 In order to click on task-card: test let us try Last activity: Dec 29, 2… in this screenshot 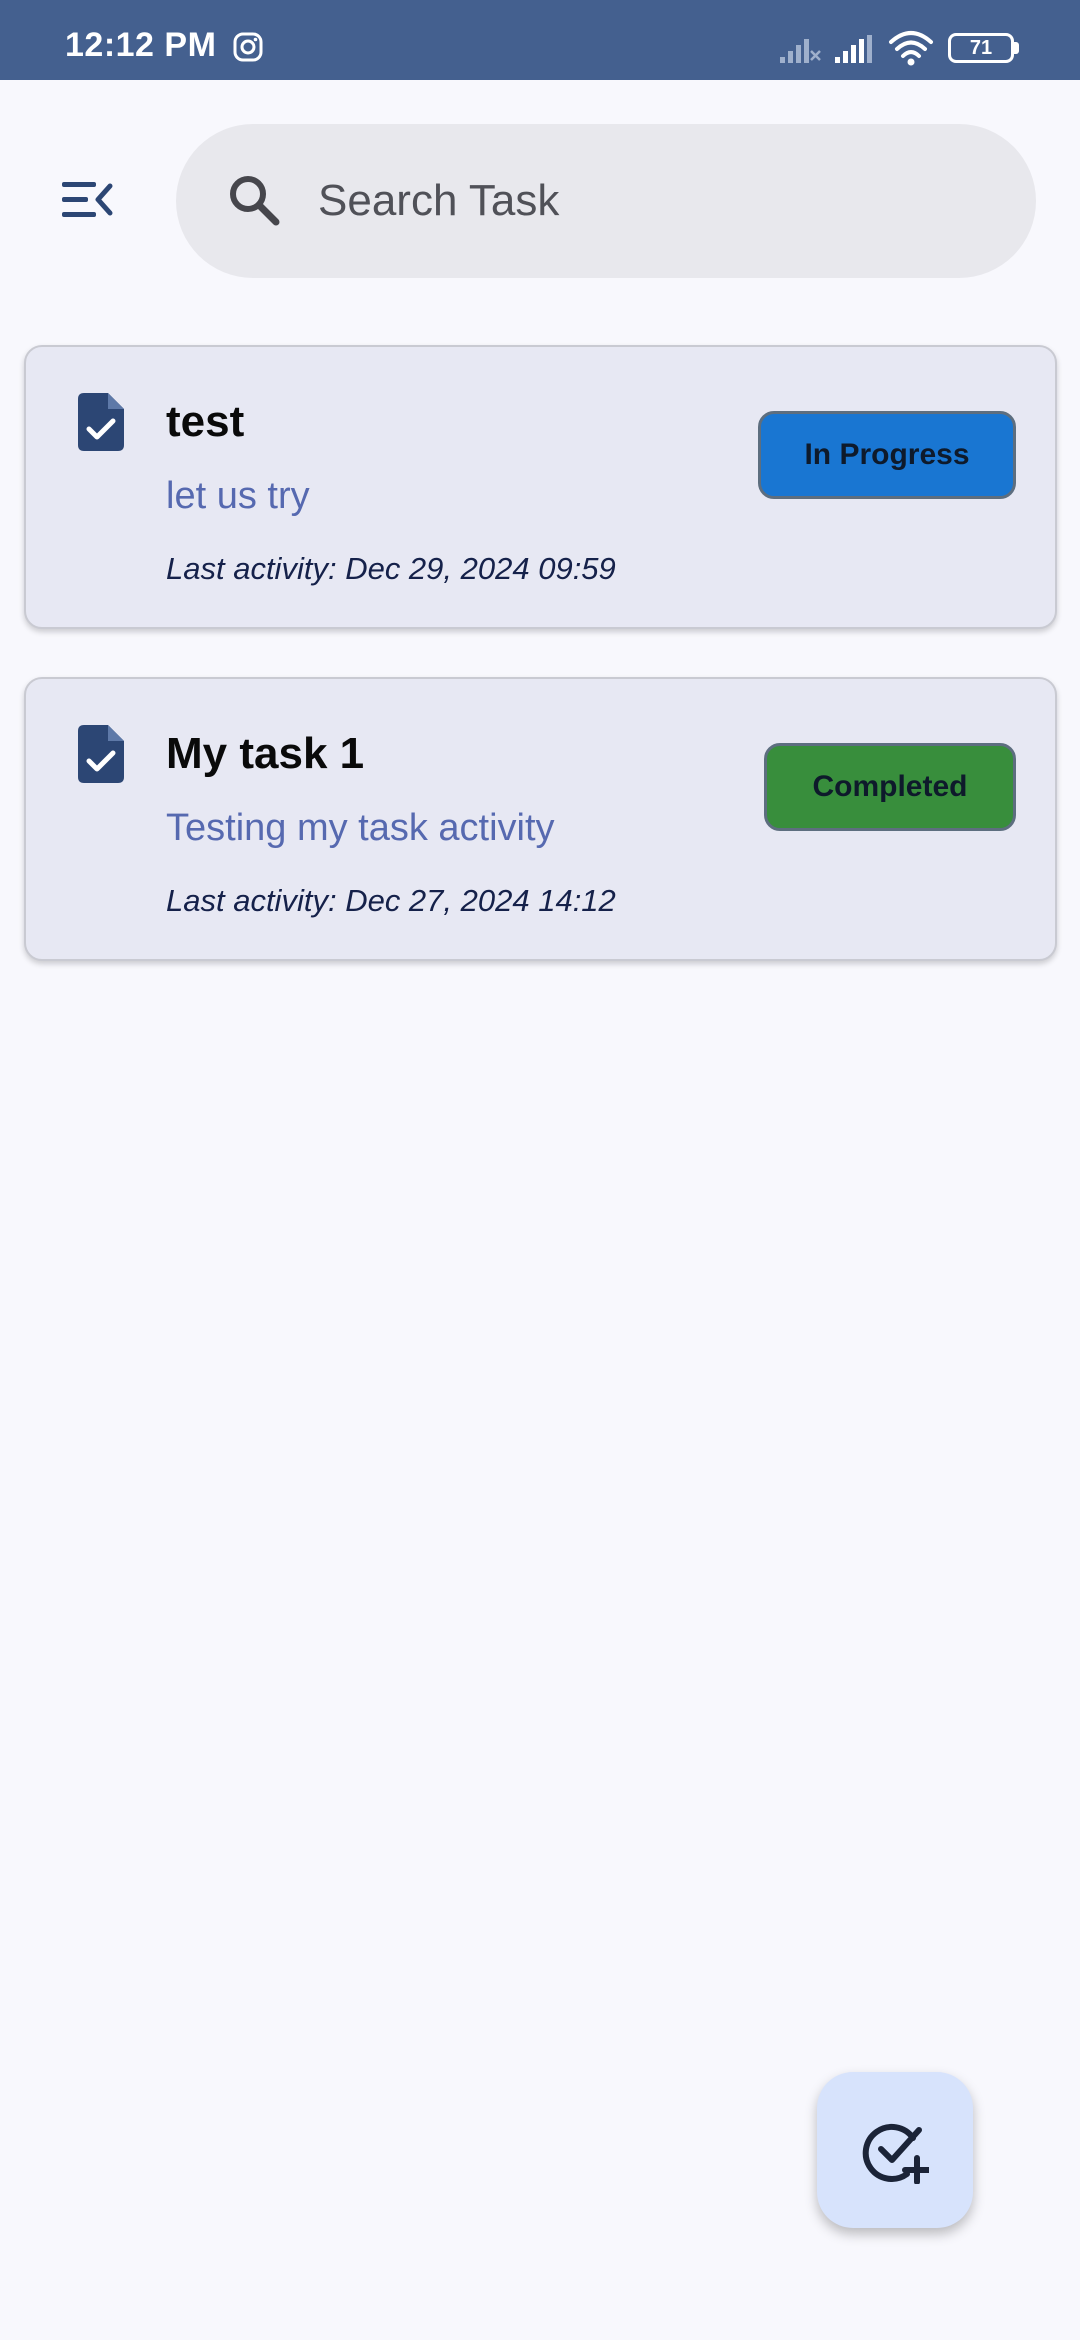, I will do `click(540, 487)`.